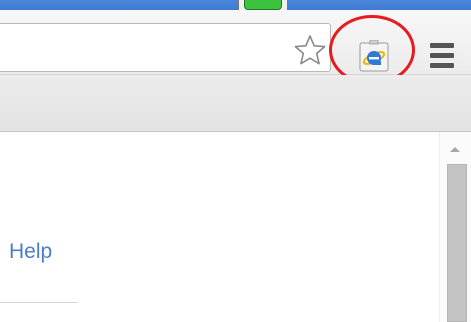 This screenshot has width=471, height=322. What do you see at coordinates (310, 50) in the screenshot?
I see `star-icon` at bounding box center [310, 50].